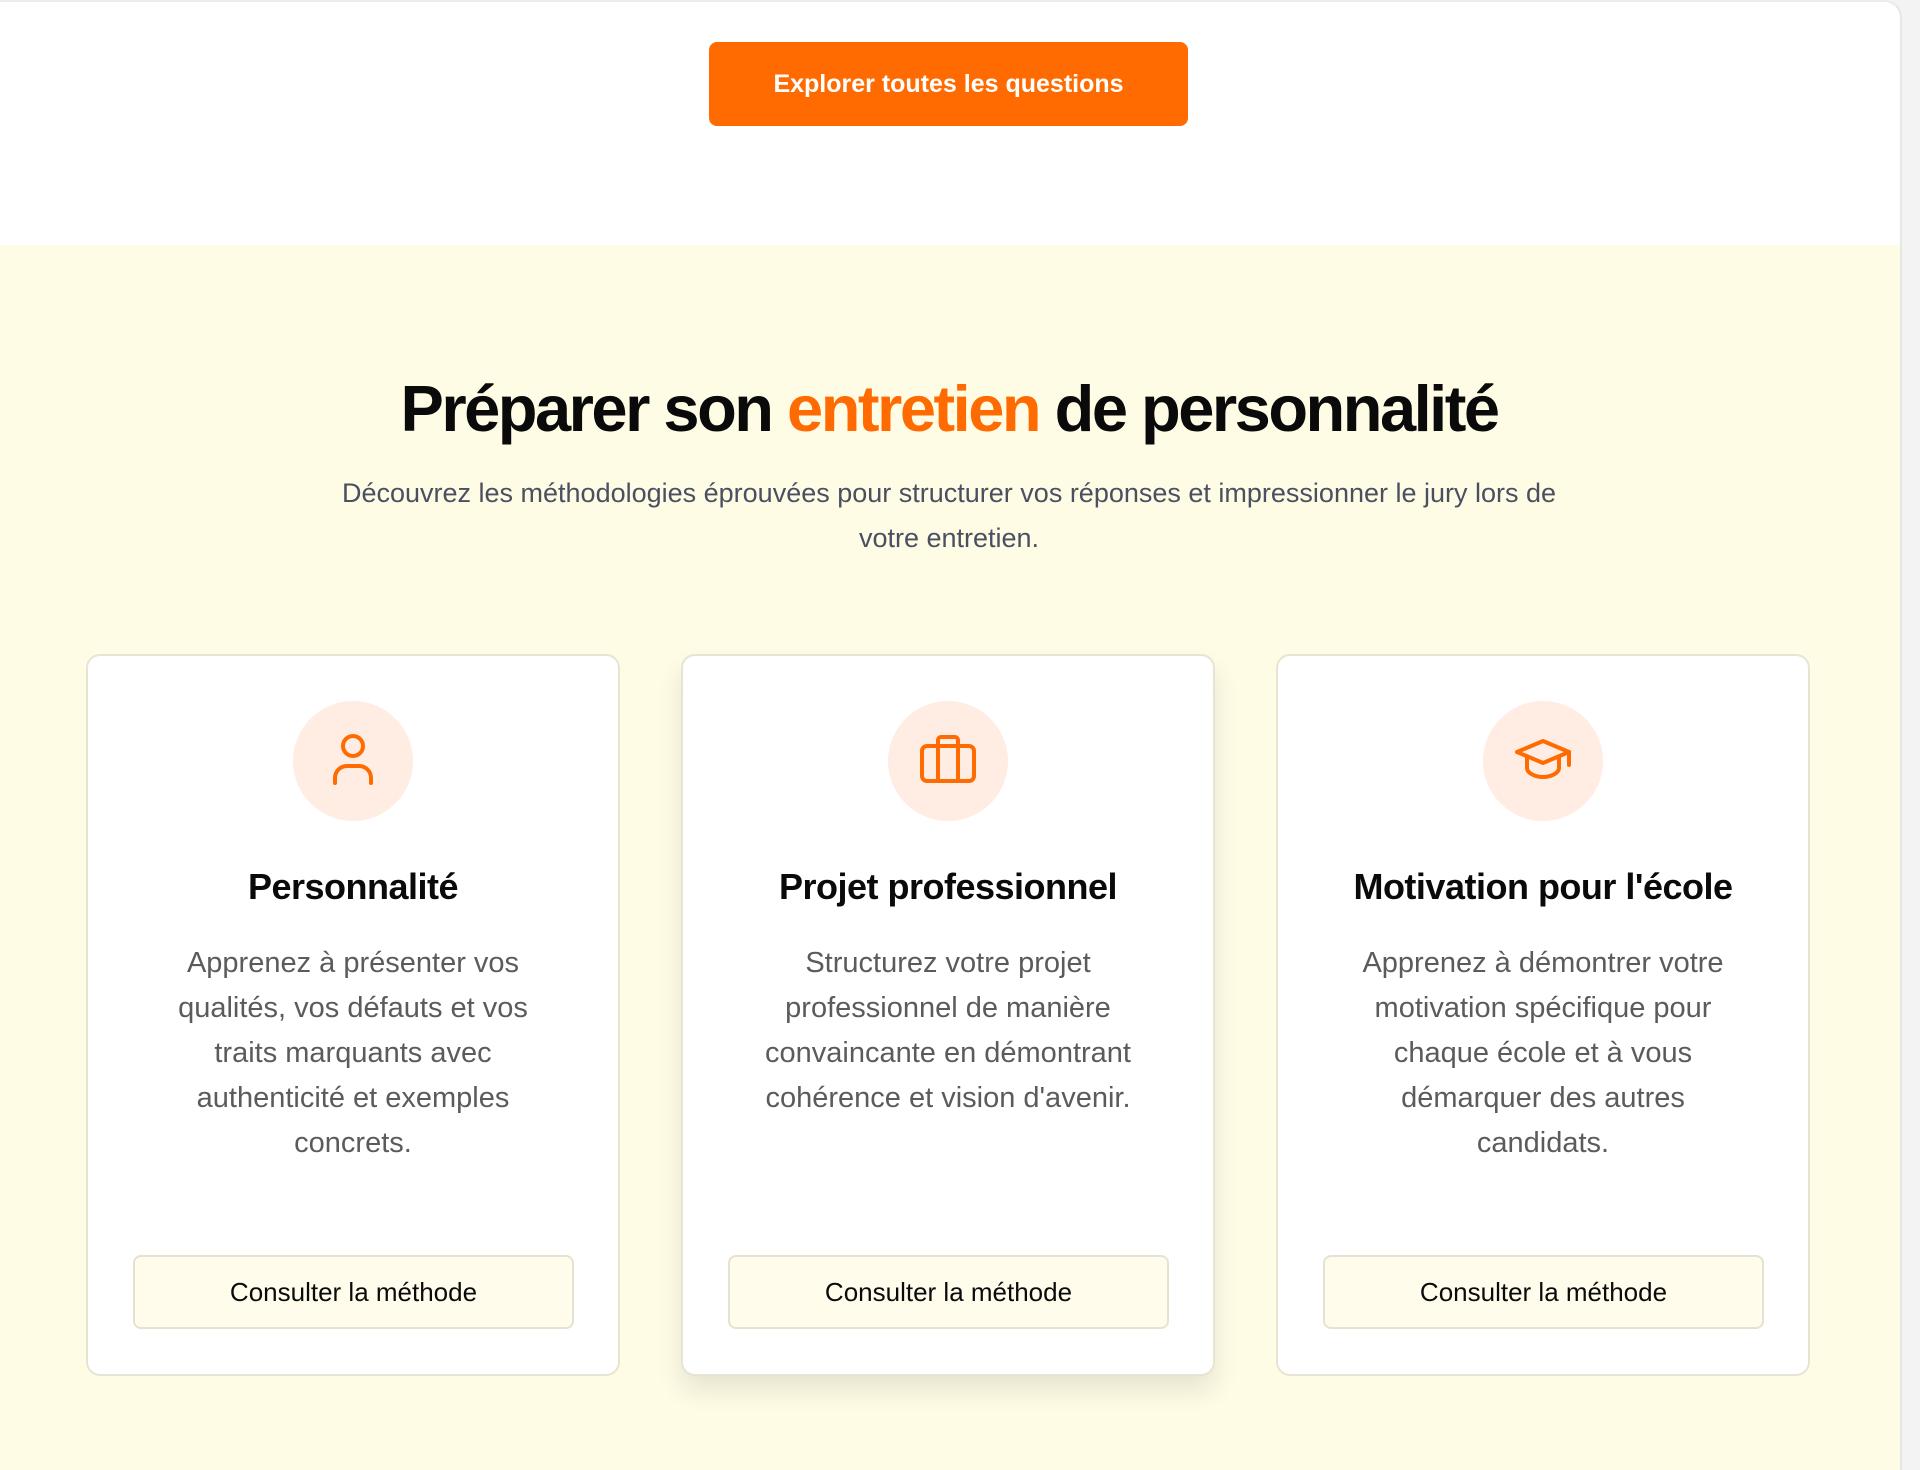  Describe the element at coordinates (1269, 408) in the screenshot. I see `heading-part-2: de personnalité` at that location.